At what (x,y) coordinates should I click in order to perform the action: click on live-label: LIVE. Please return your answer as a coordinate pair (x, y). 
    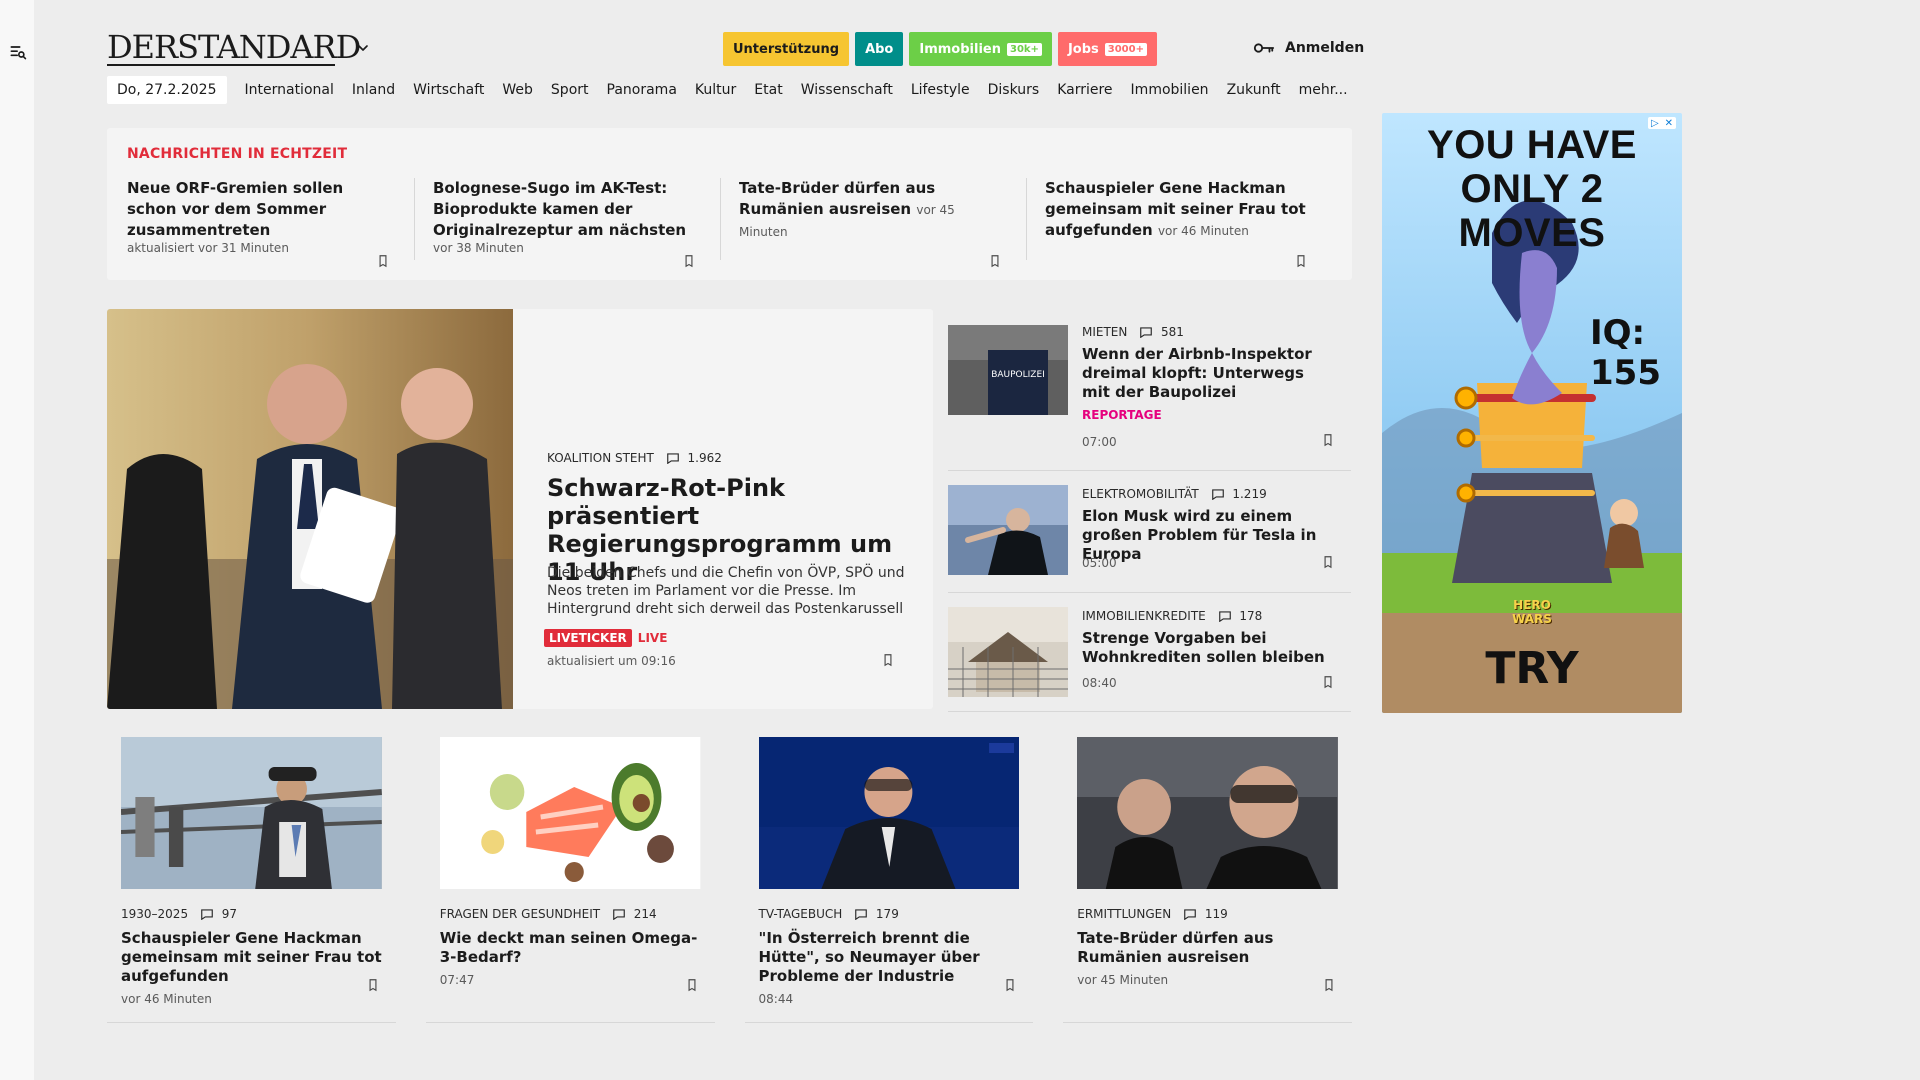
    Looking at the image, I should click on (652, 638).